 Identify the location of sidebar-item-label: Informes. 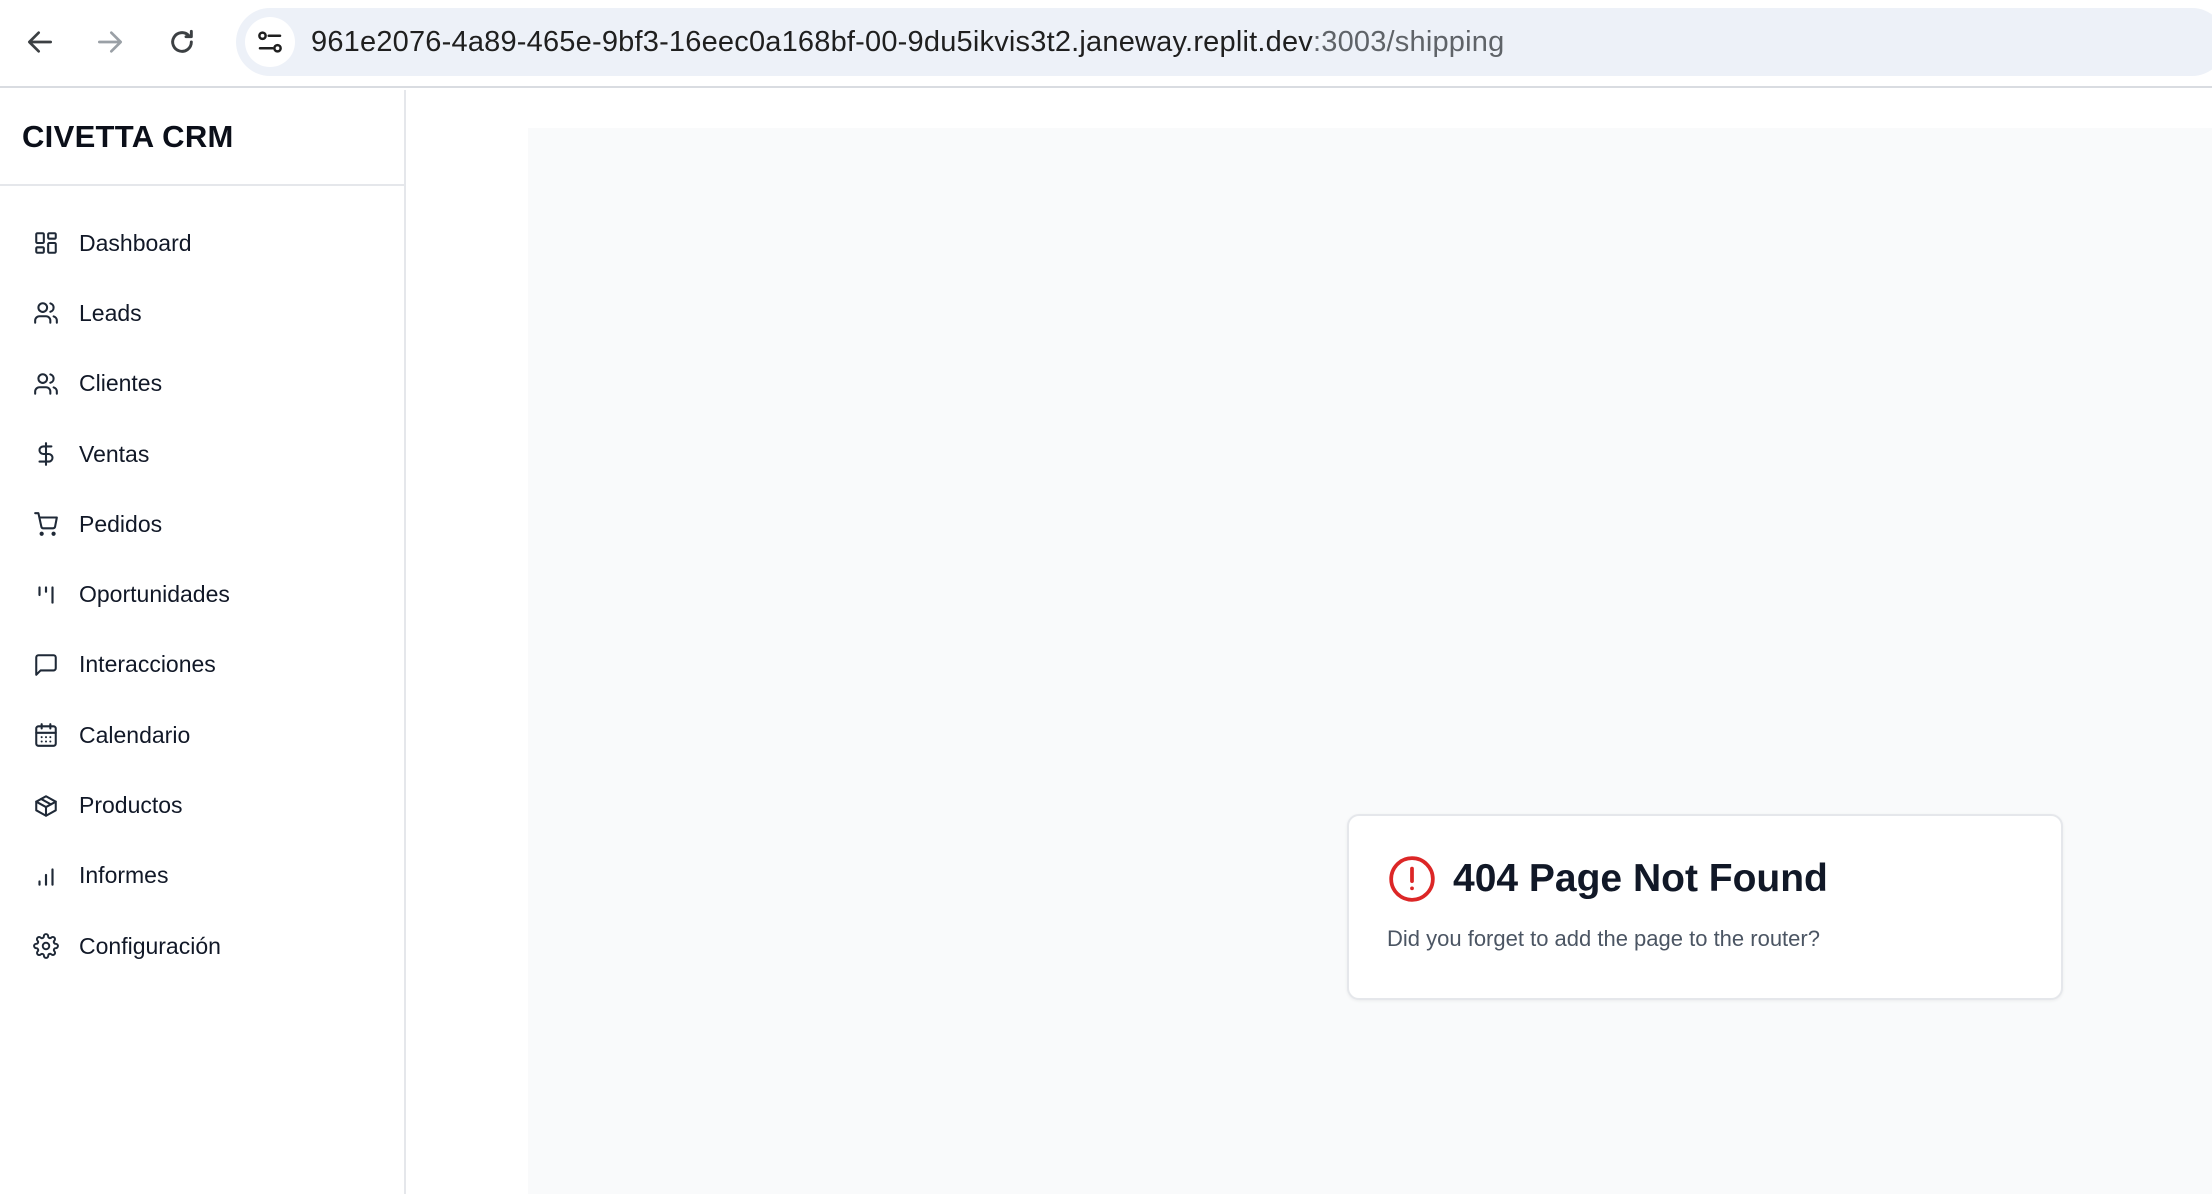
(124, 875).